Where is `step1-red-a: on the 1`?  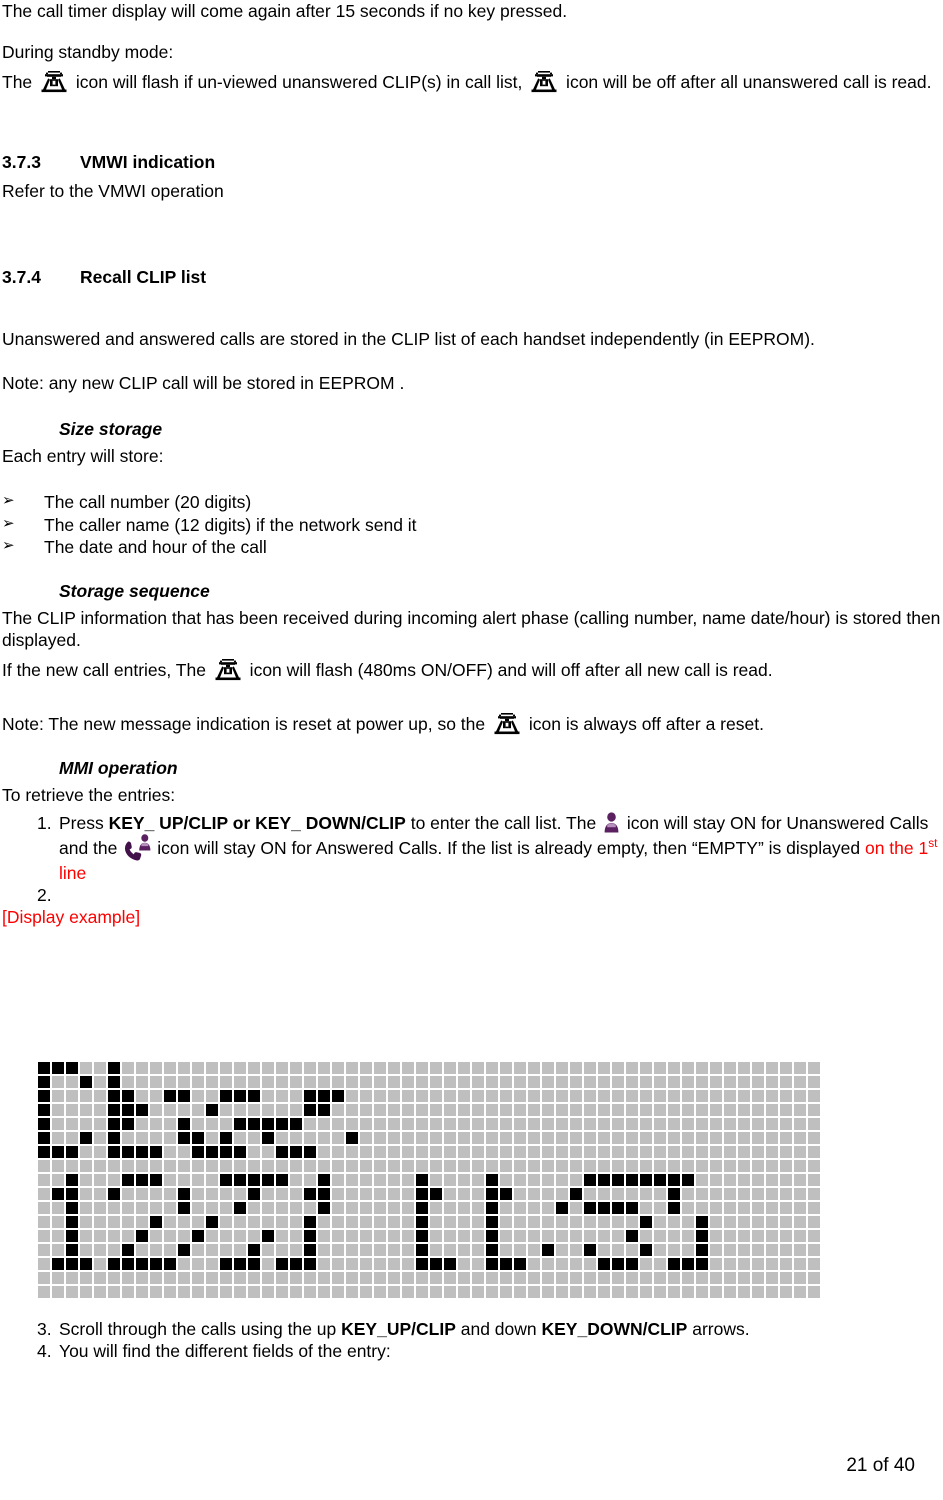 step1-red-a: on the 1 is located at coordinates (896, 847).